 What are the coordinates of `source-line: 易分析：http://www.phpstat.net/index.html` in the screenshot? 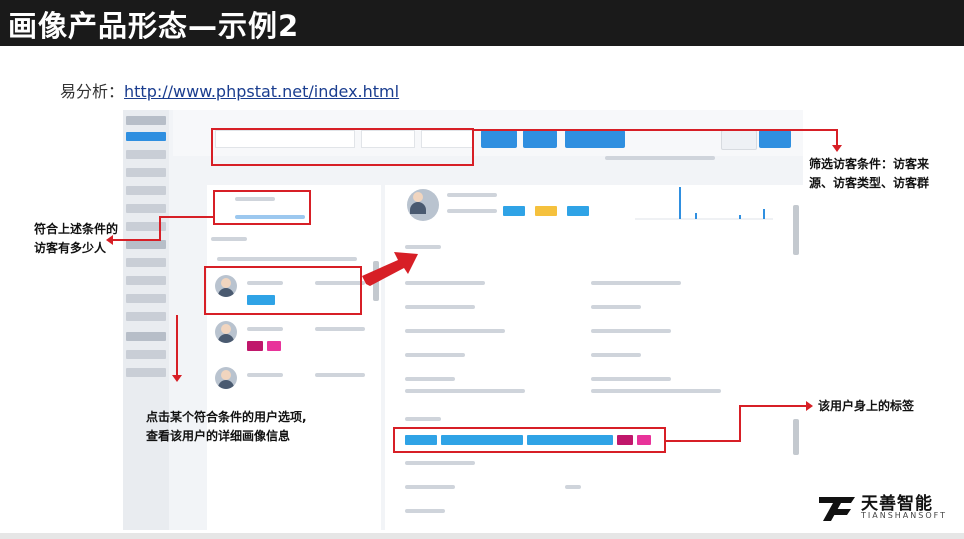 It's located at (229, 90).